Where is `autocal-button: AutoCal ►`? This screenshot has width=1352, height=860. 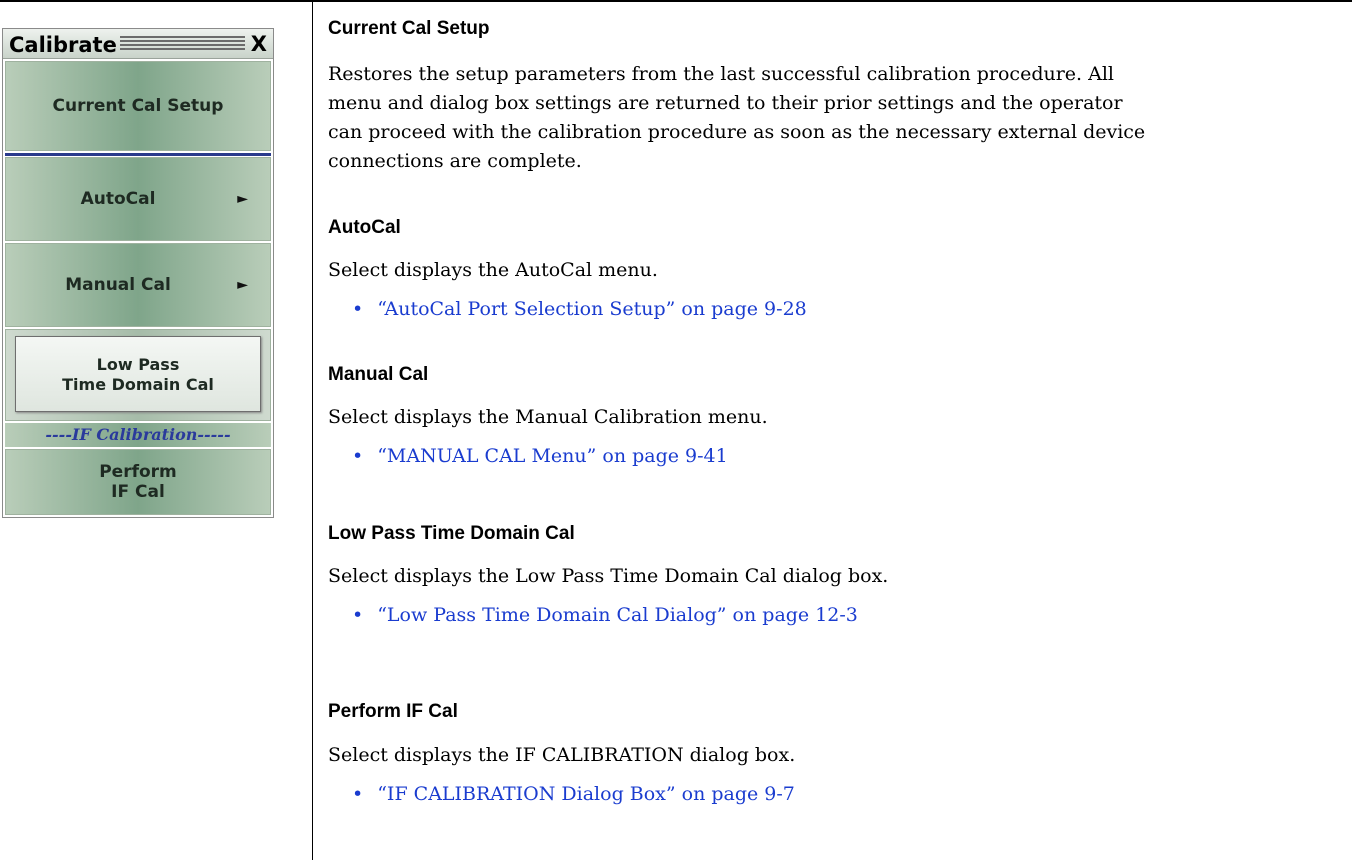
autocal-button: AutoCal ► is located at coordinates (138, 199).